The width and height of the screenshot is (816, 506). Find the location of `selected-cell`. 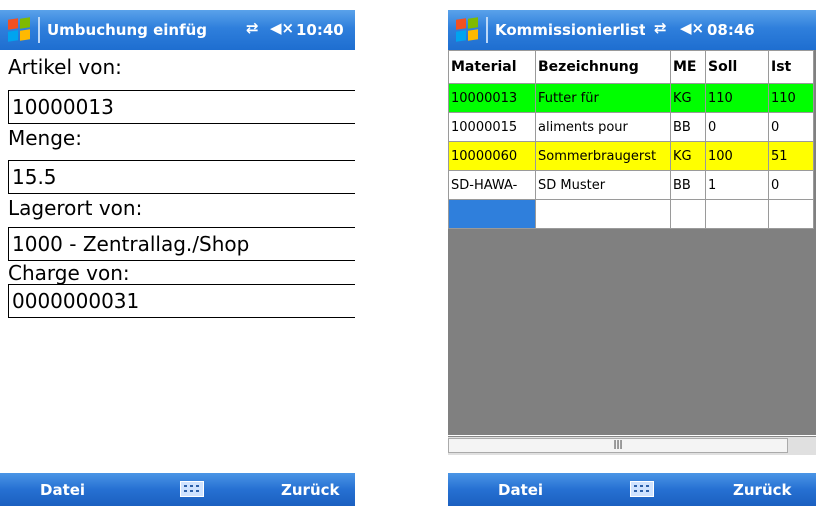

selected-cell is located at coordinates (492, 214).